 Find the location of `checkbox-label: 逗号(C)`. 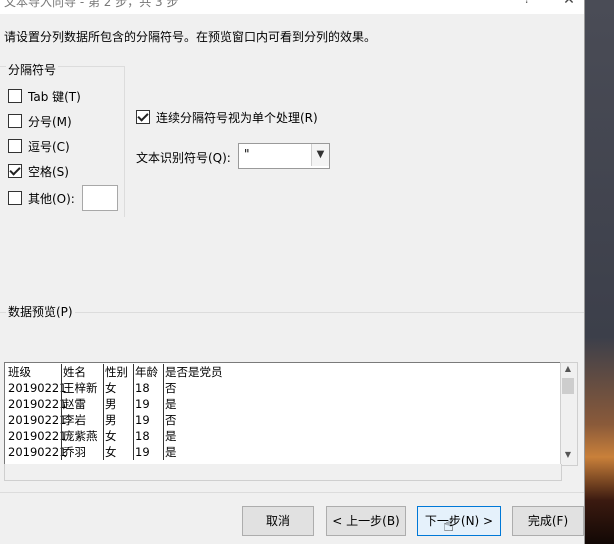

checkbox-label: 逗号(C) is located at coordinates (49, 146).